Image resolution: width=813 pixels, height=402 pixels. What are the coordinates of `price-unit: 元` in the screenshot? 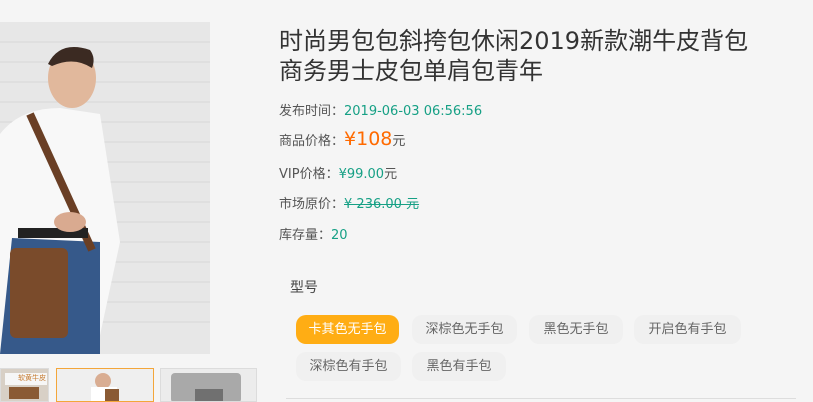 It's located at (399, 141).